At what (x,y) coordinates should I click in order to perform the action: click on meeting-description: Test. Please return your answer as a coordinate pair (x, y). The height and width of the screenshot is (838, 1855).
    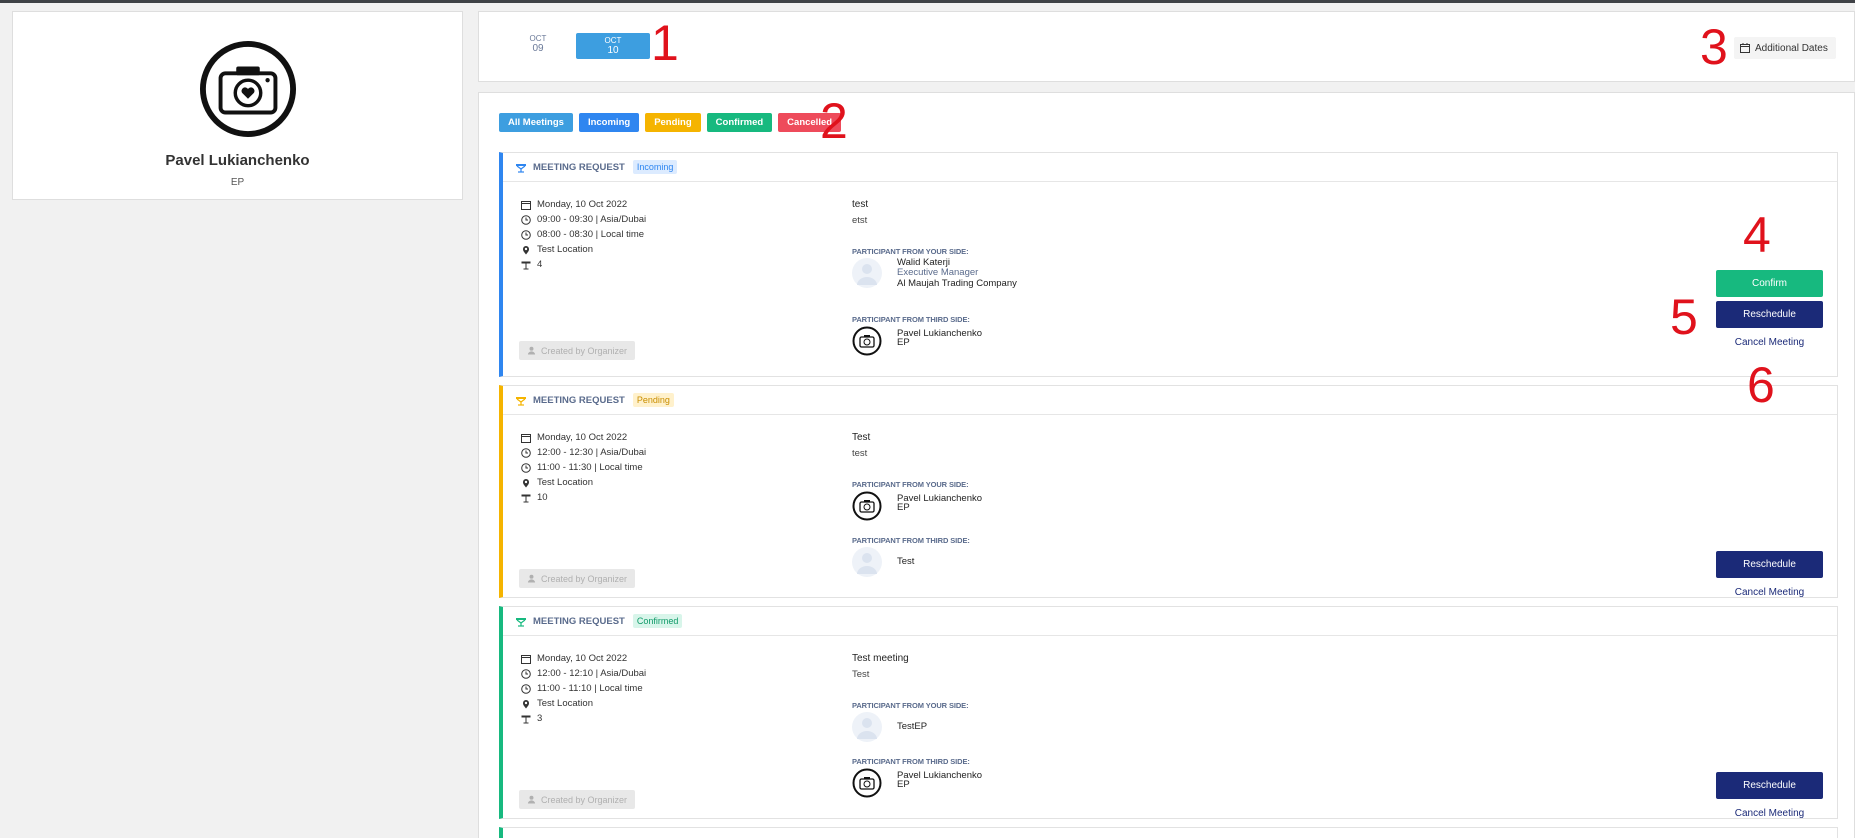
    Looking at the image, I should click on (861, 674).